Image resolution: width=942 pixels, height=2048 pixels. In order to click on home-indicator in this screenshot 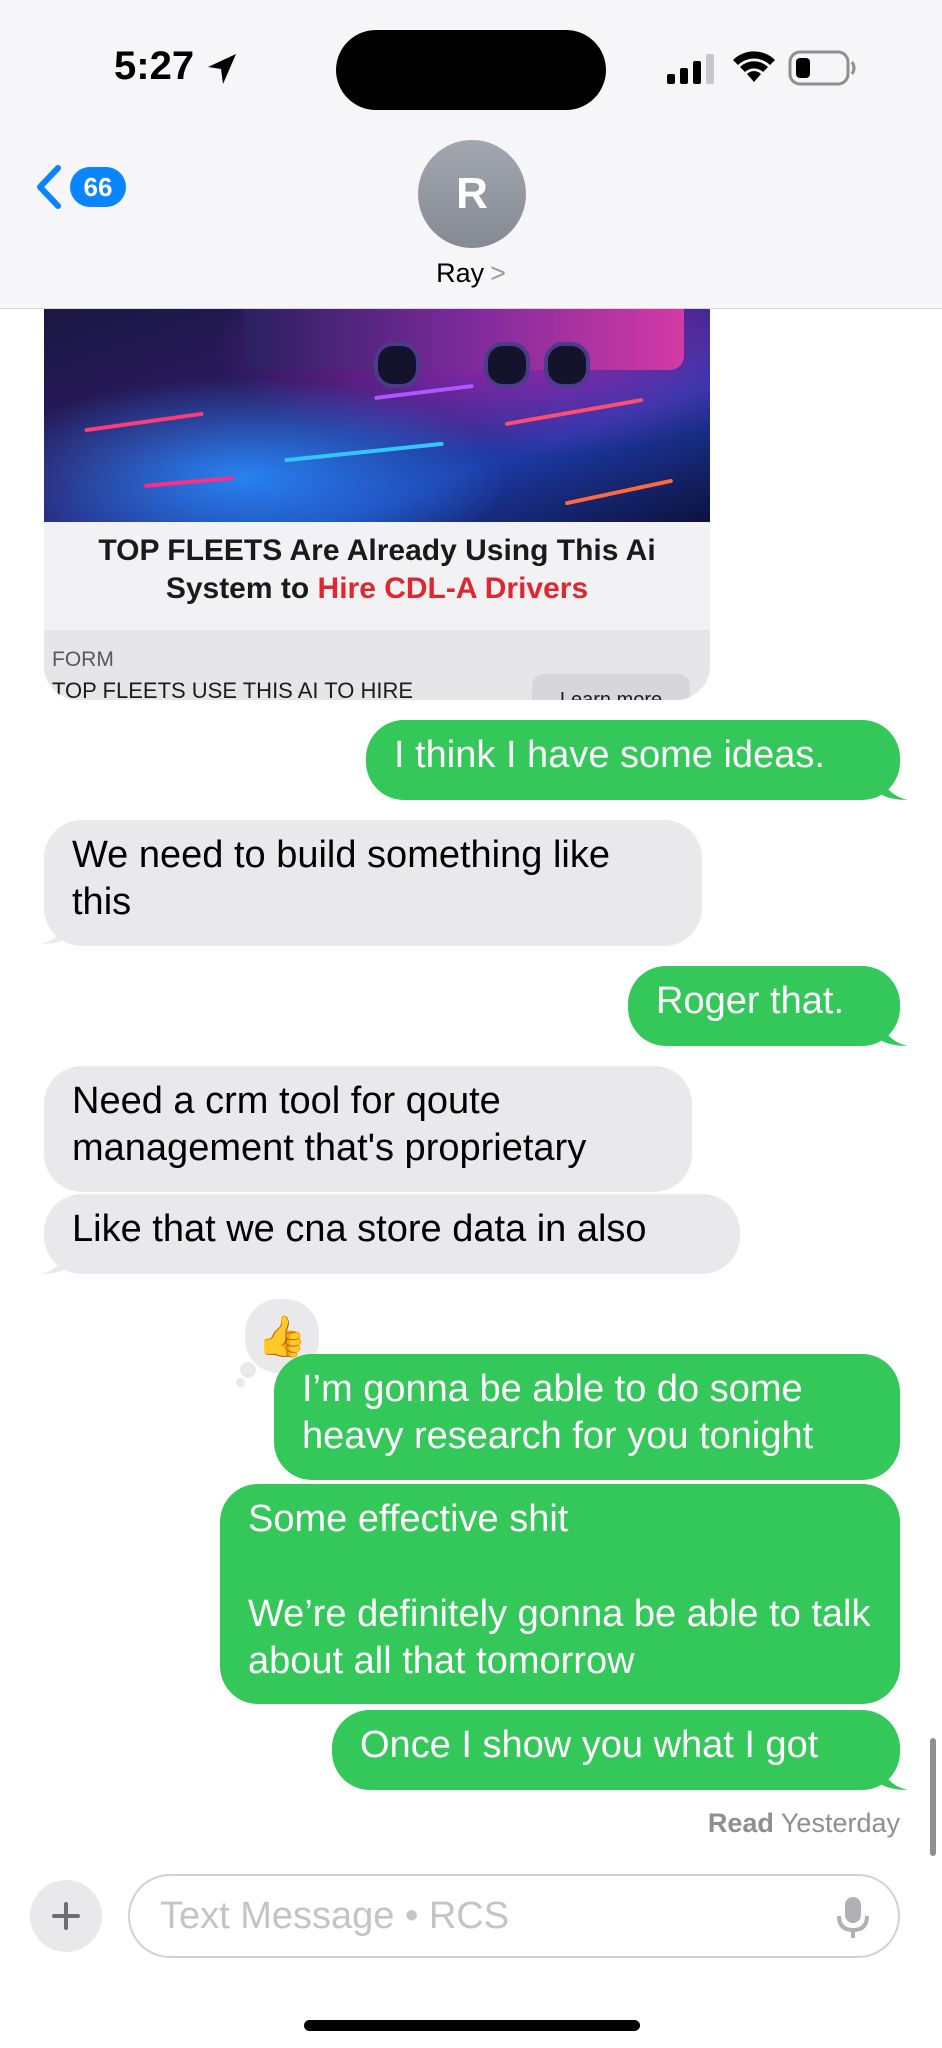, I will do `click(472, 2025)`.